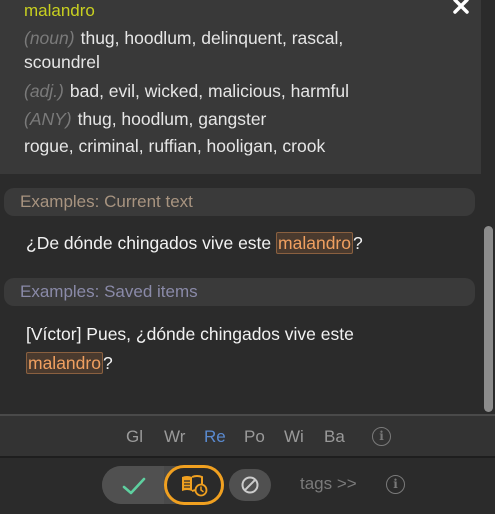 Image resolution: width=495 pixels, height=514 pixels. I want to click on check-icon, so click(134, 486).